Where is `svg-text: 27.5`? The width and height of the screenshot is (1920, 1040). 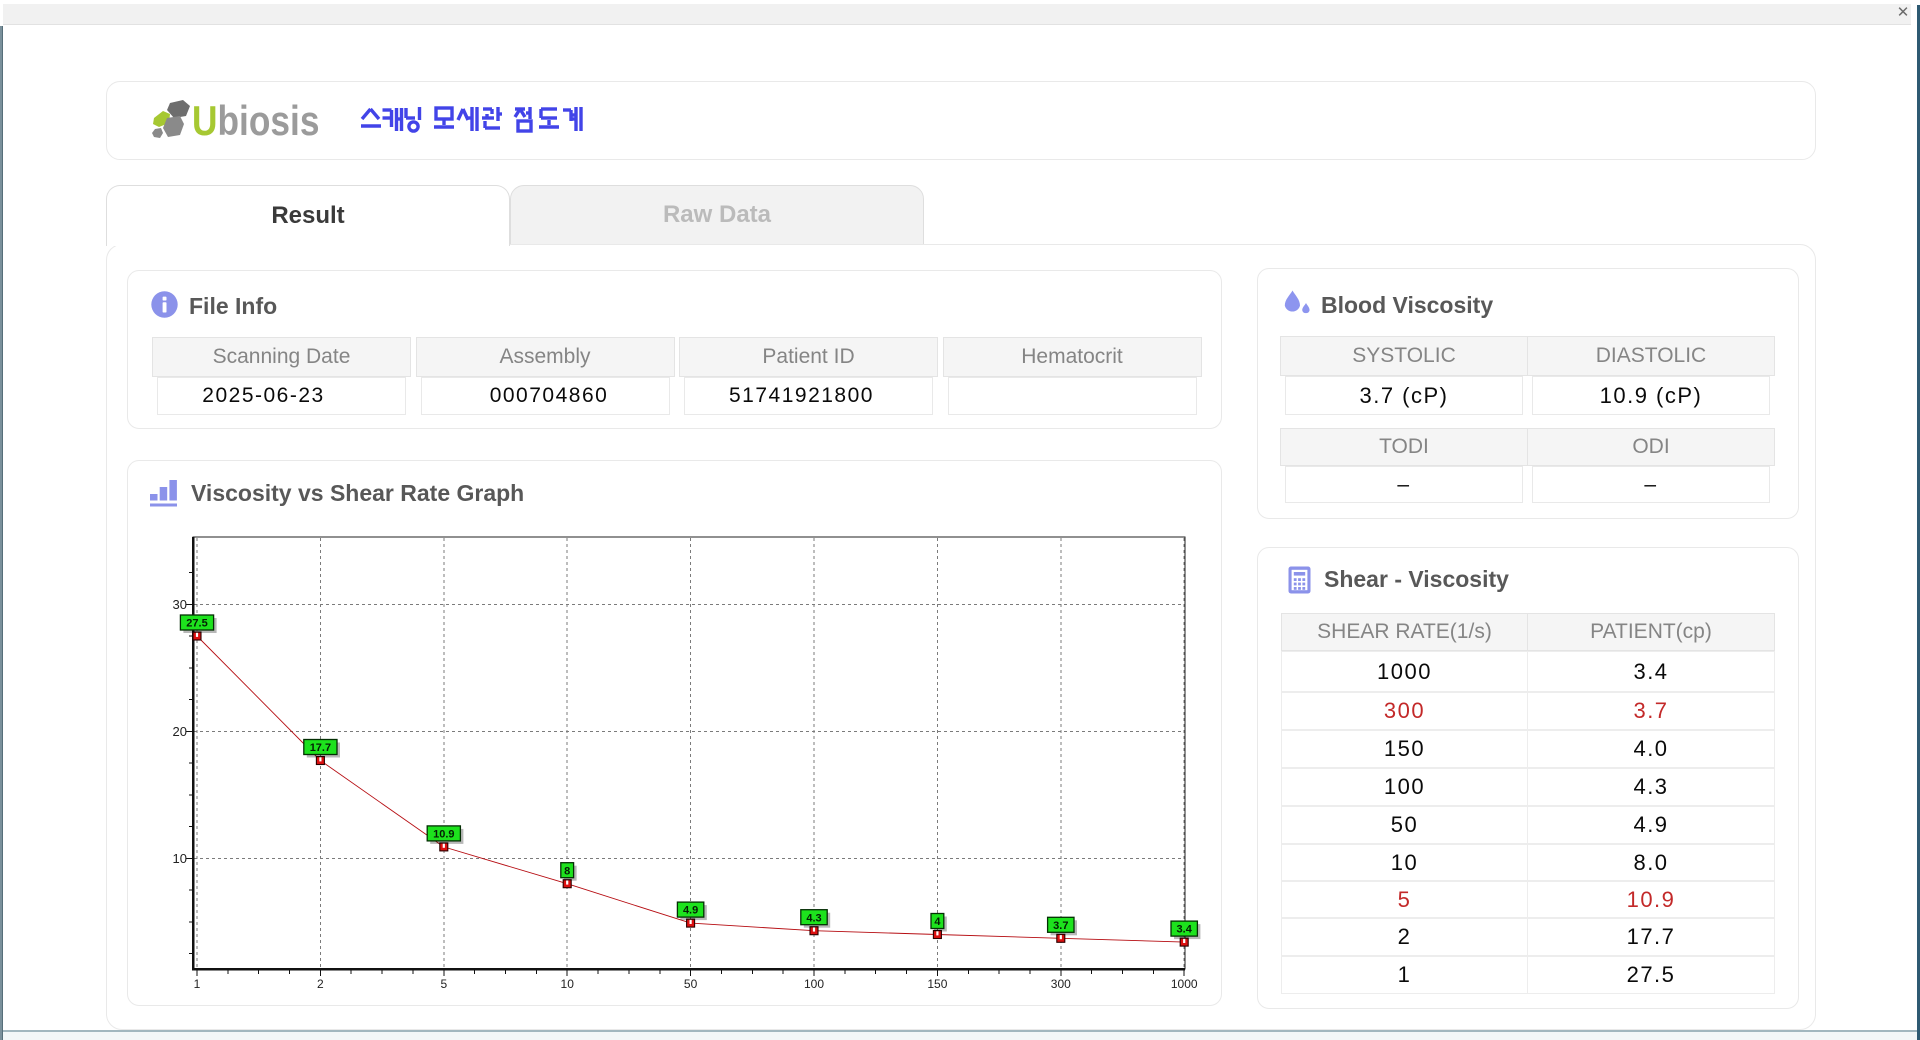
svg-text: 27.5 is located at coordinates (196, 624).